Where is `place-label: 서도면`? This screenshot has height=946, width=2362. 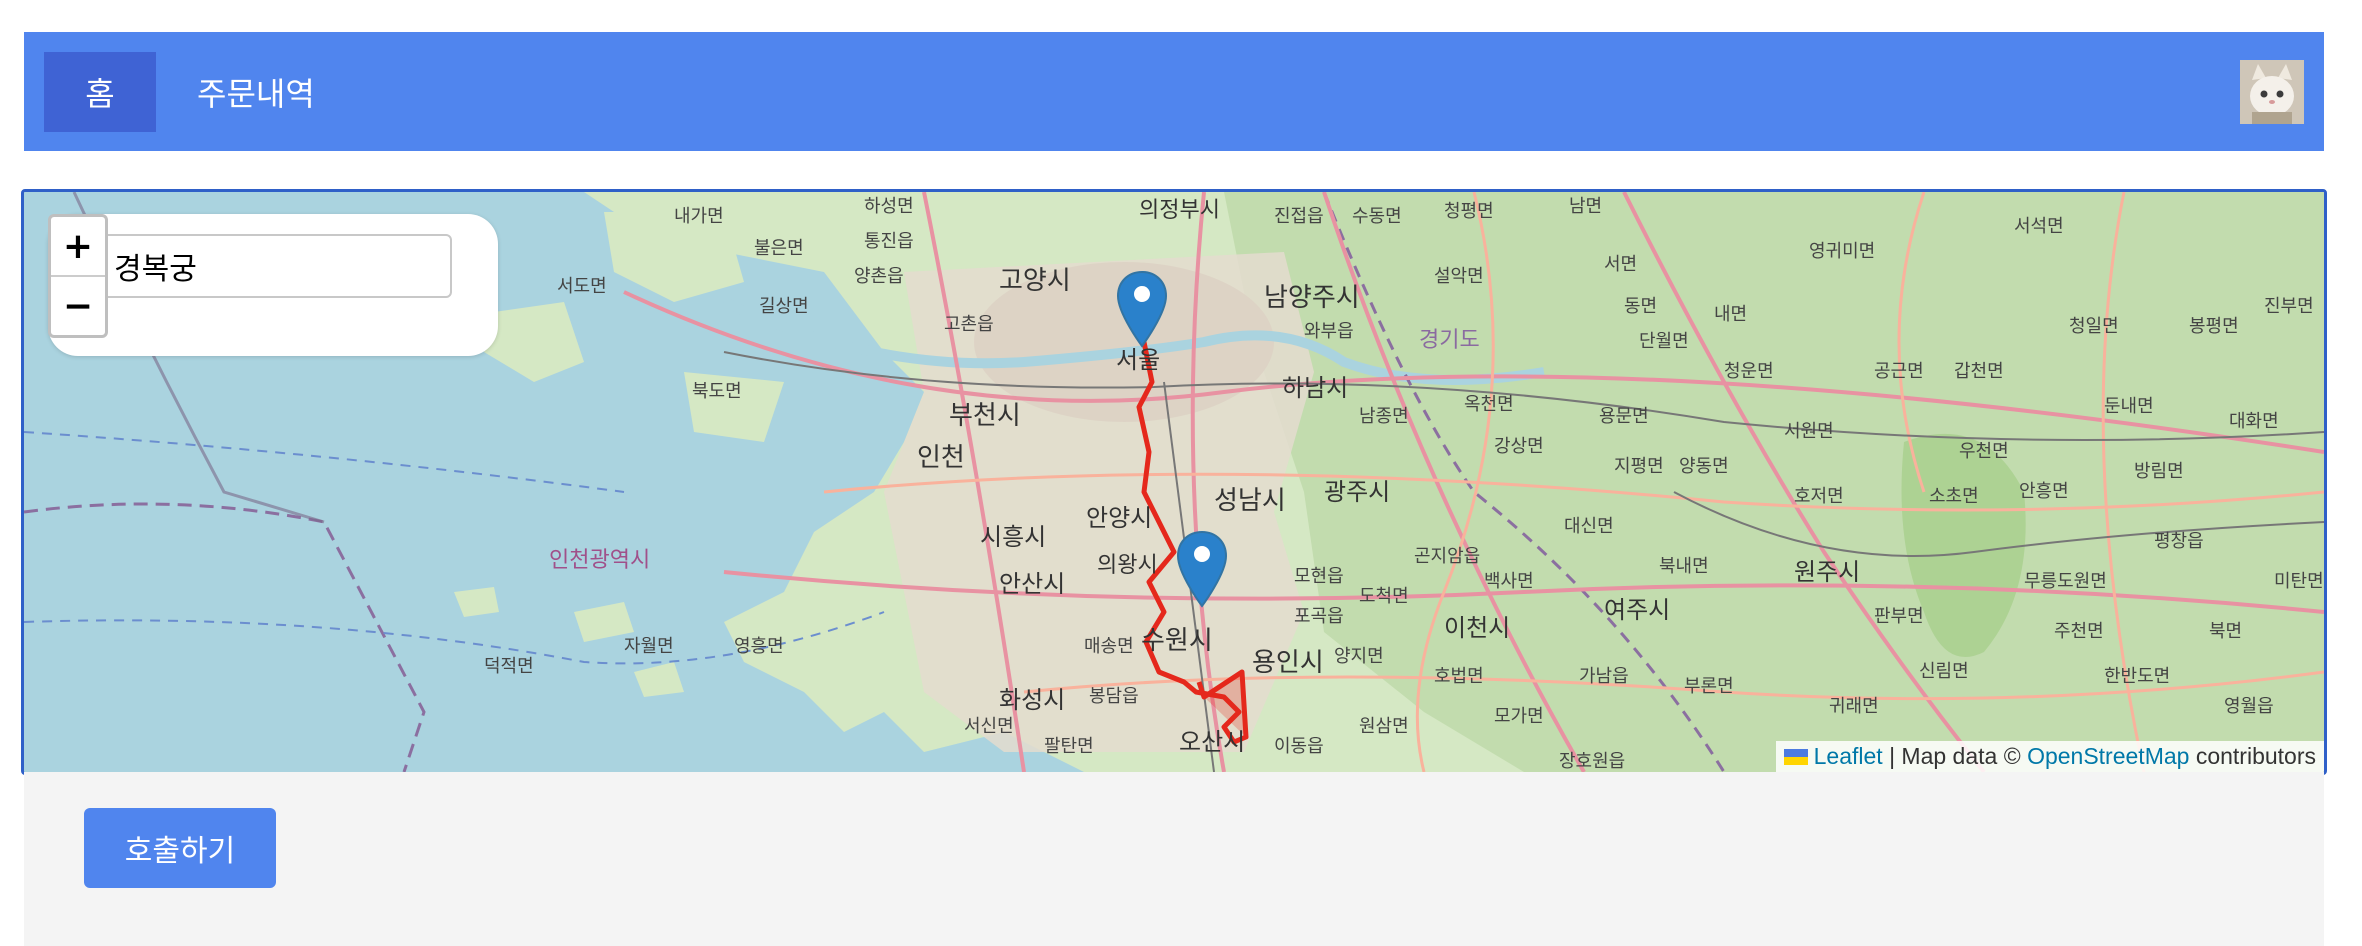 place-label: 서도면 is located at coordinates (582, 286).